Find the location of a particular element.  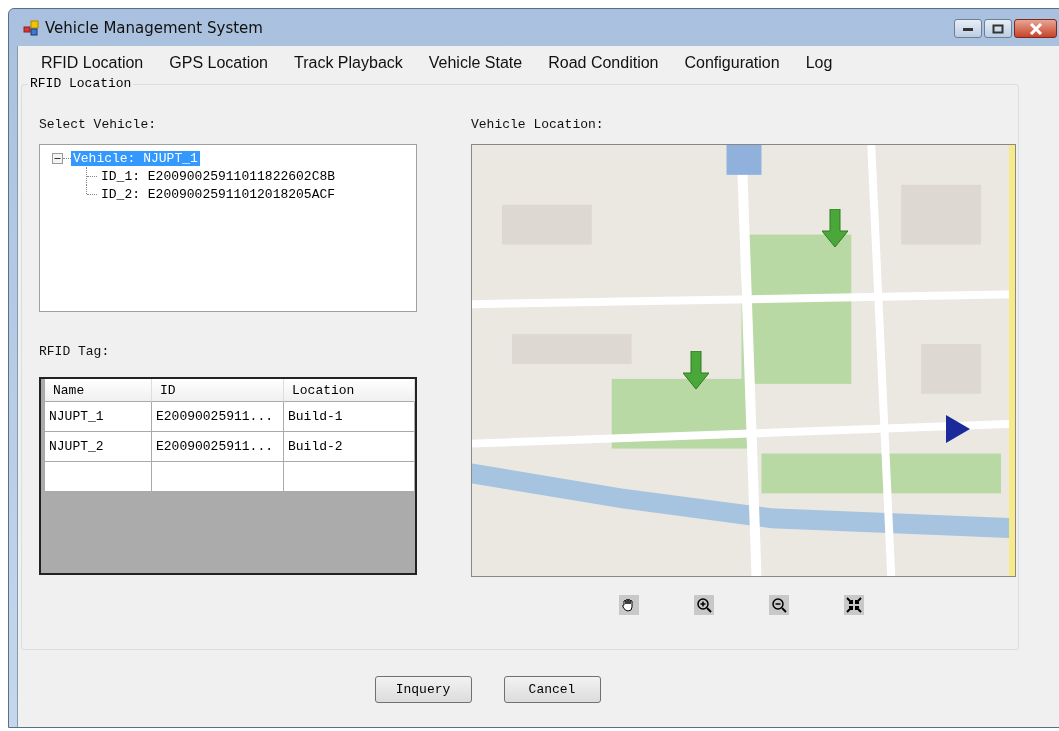

dialog-button: Cancel is located at coordinates (552, 689).